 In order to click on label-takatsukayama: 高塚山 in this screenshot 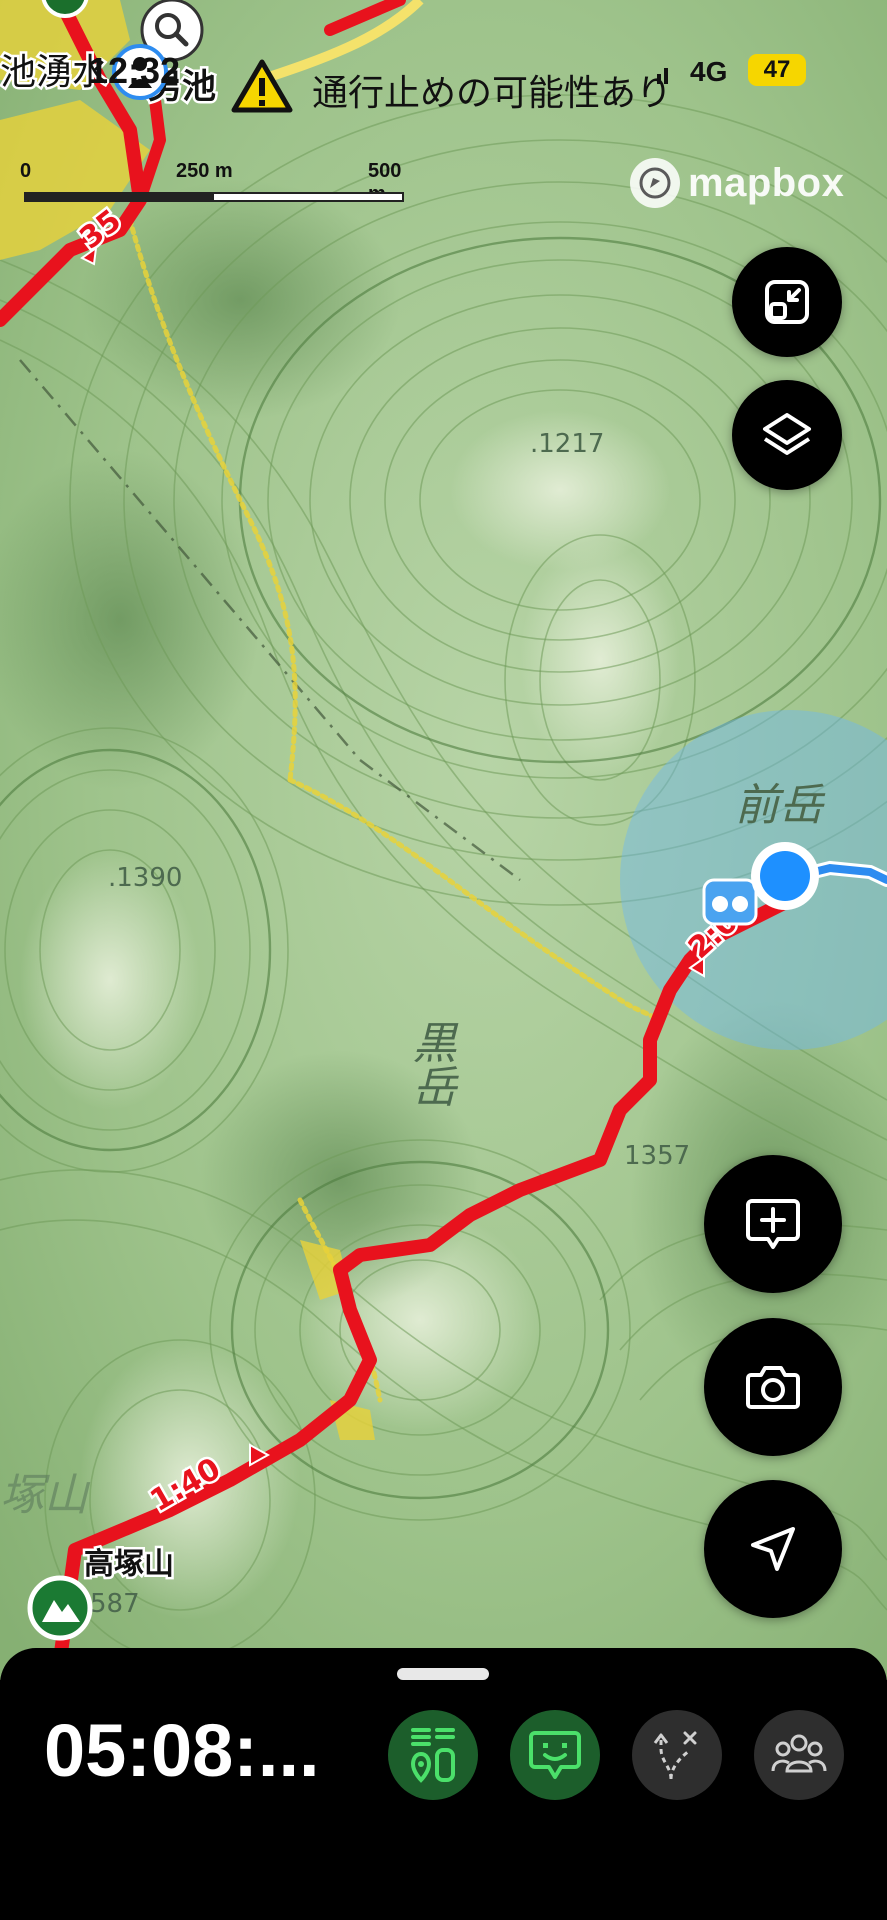, I will do `click(129, 1564)`.